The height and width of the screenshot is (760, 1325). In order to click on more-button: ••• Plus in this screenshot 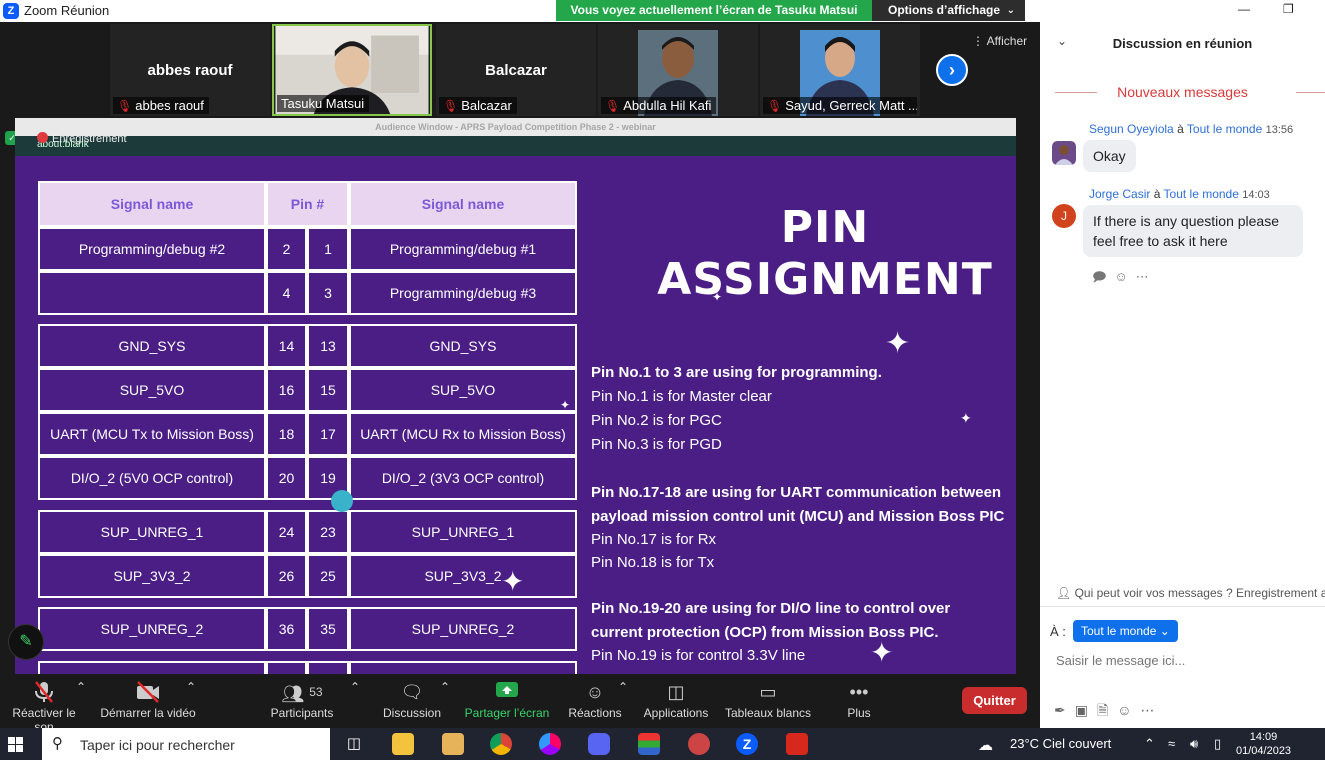, I will do `click(859, 700)`.